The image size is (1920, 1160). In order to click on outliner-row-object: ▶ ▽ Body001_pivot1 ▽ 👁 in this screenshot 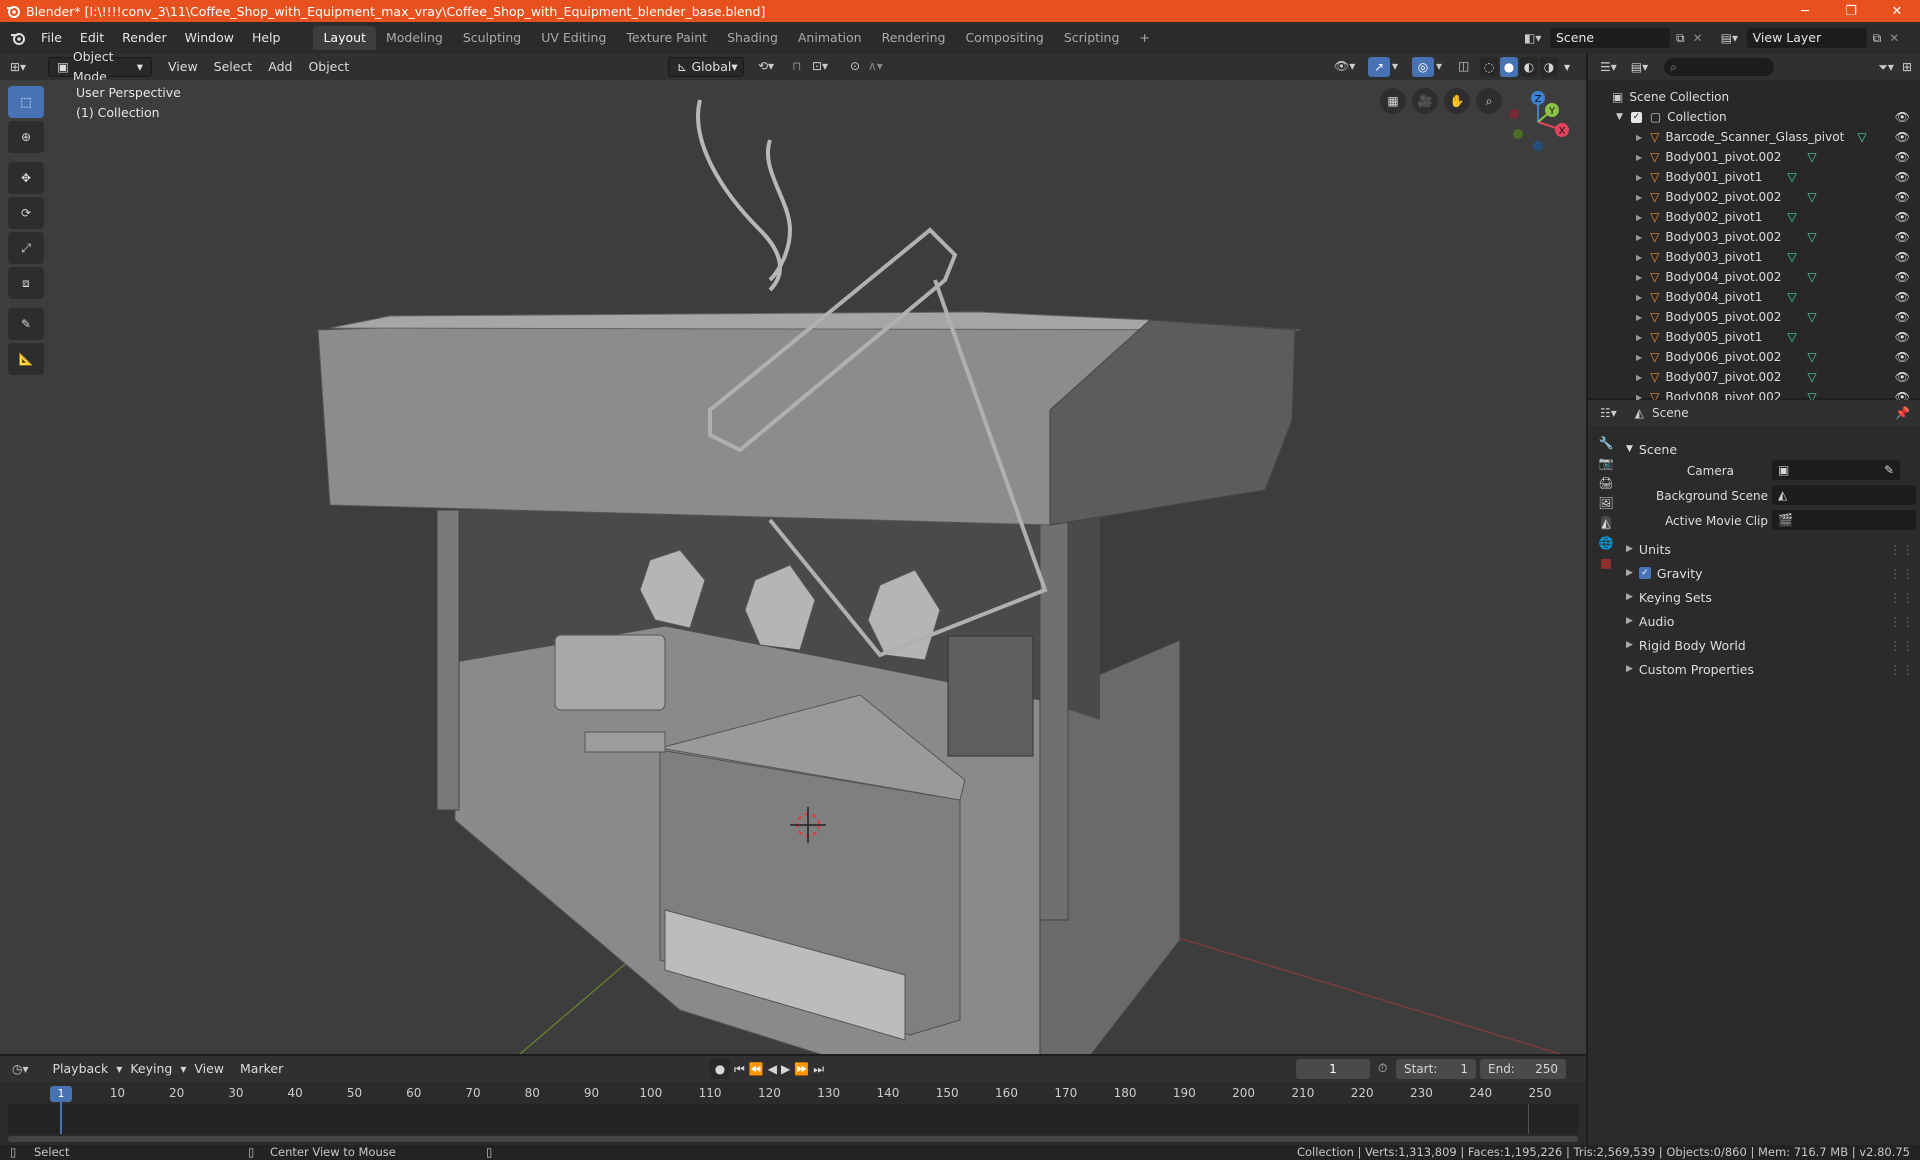, I will do `click(1754, 177)`.